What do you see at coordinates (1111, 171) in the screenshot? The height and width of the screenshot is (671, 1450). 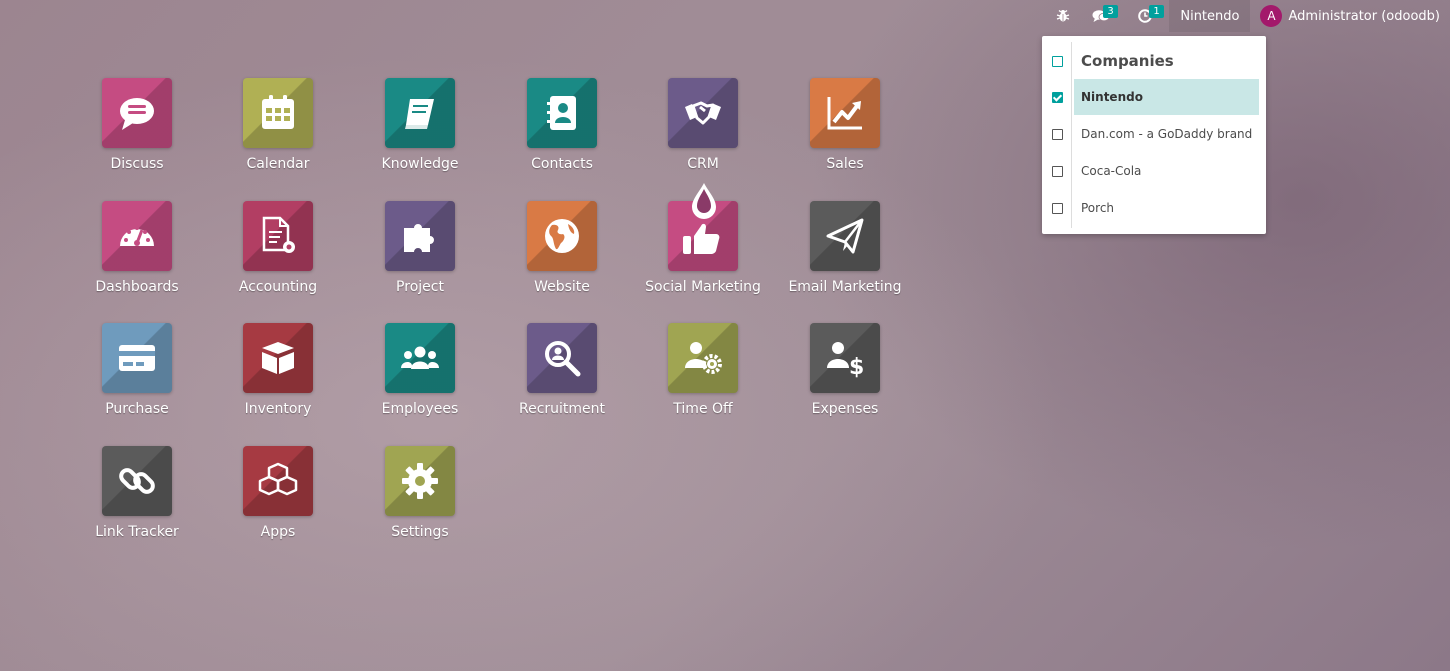 I see `company-label: Coca-Cola` at bounding box center [1111, 171].